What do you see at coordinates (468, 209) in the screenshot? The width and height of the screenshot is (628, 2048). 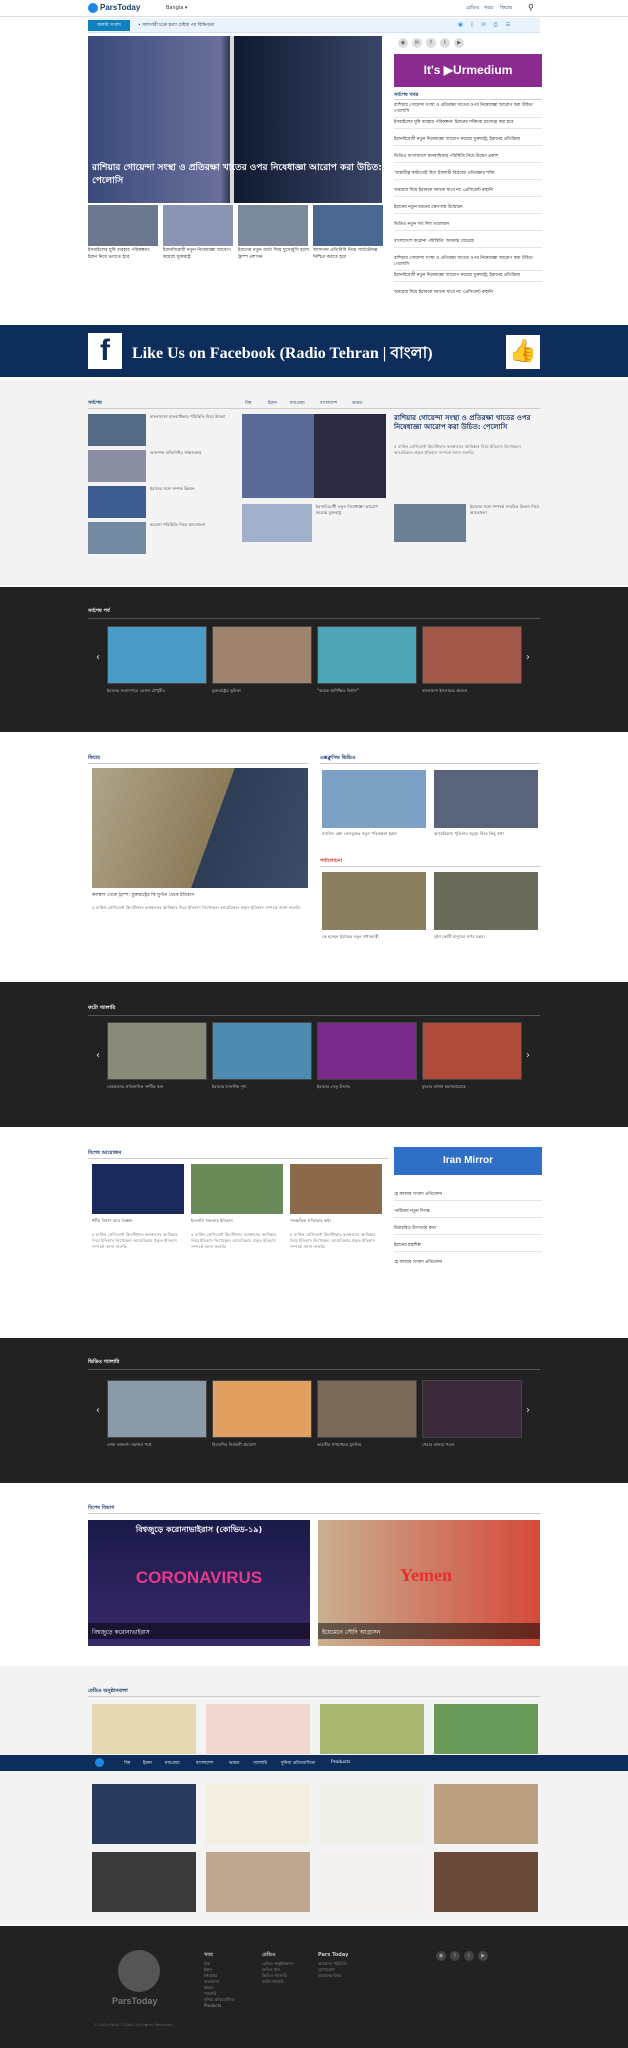 I see `right-news-item: ইরানের নতুন ধরনের ক্ষেপণাস্ত্র উন্মোচন` at bounding box center [468, 209].